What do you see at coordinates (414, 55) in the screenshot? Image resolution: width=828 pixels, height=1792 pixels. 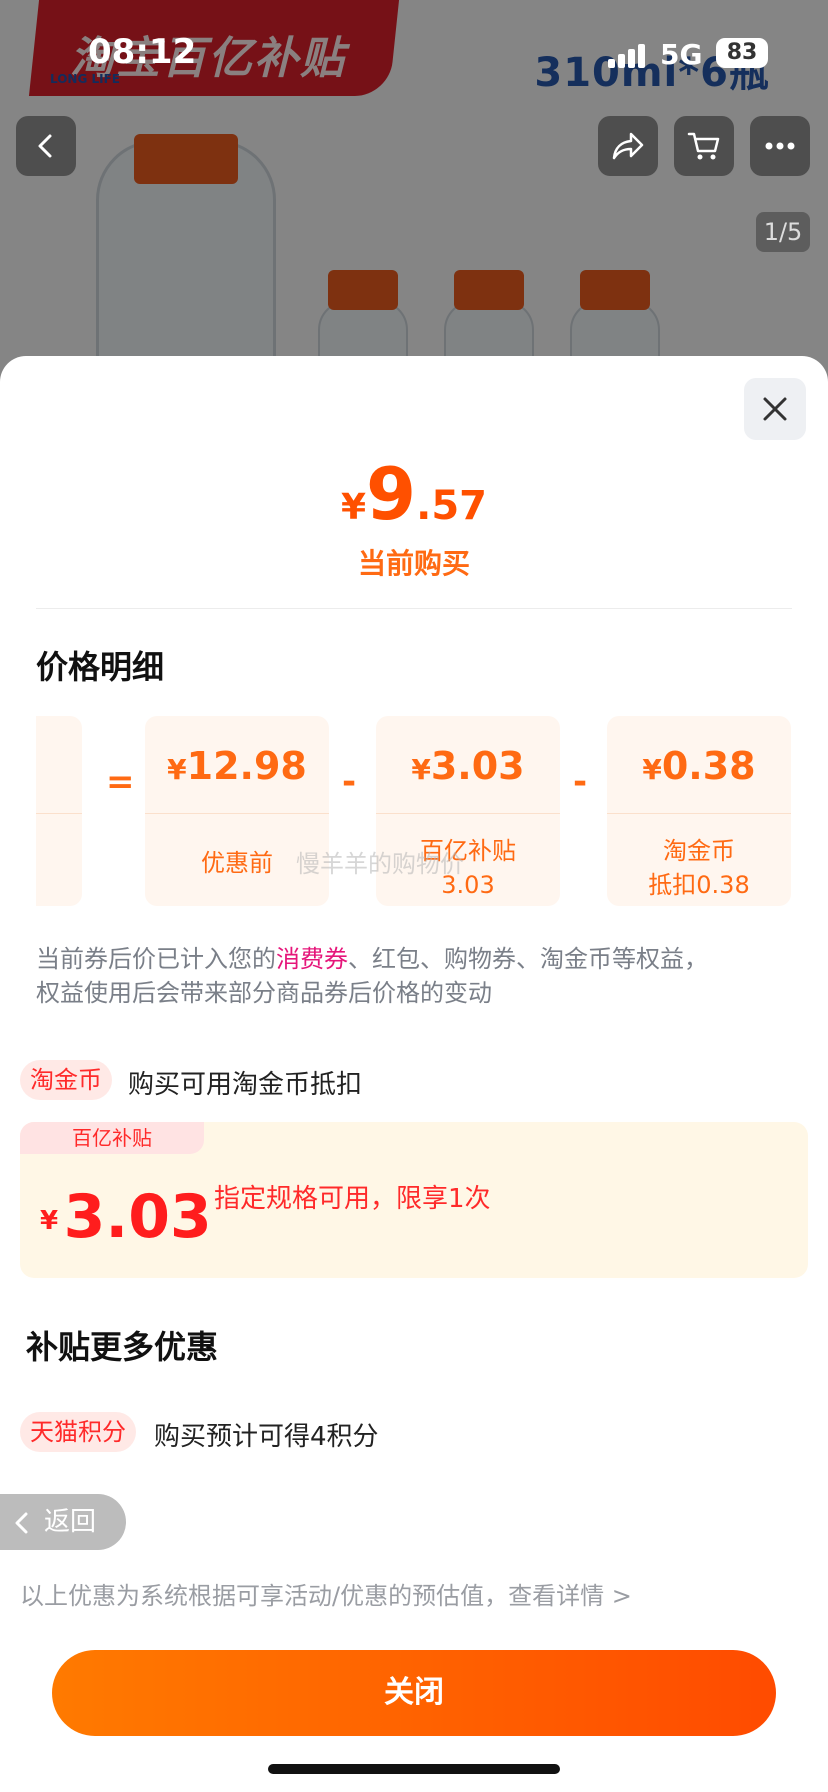 I see `status-bar: 08:12 5G 83` at bounding box center [414, 55].